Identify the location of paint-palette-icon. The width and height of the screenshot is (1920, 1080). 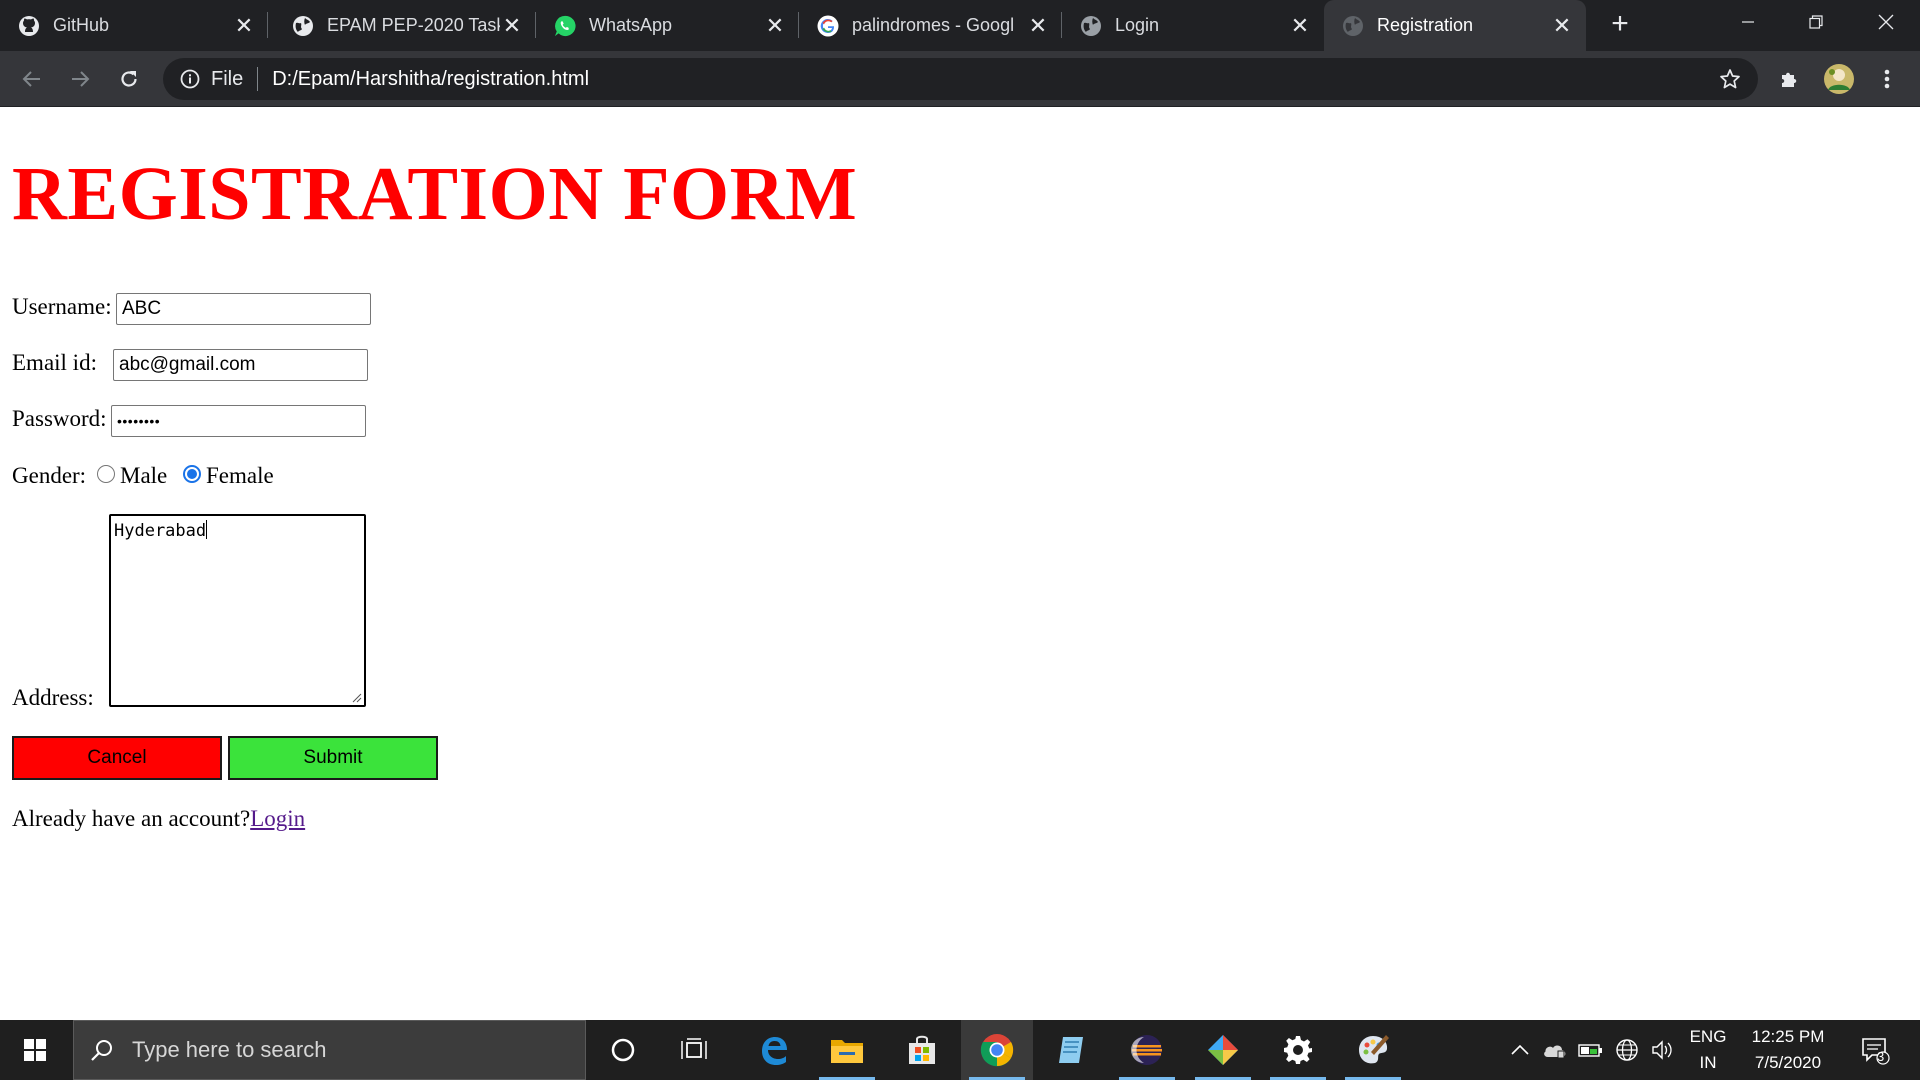
(1374, 1049).